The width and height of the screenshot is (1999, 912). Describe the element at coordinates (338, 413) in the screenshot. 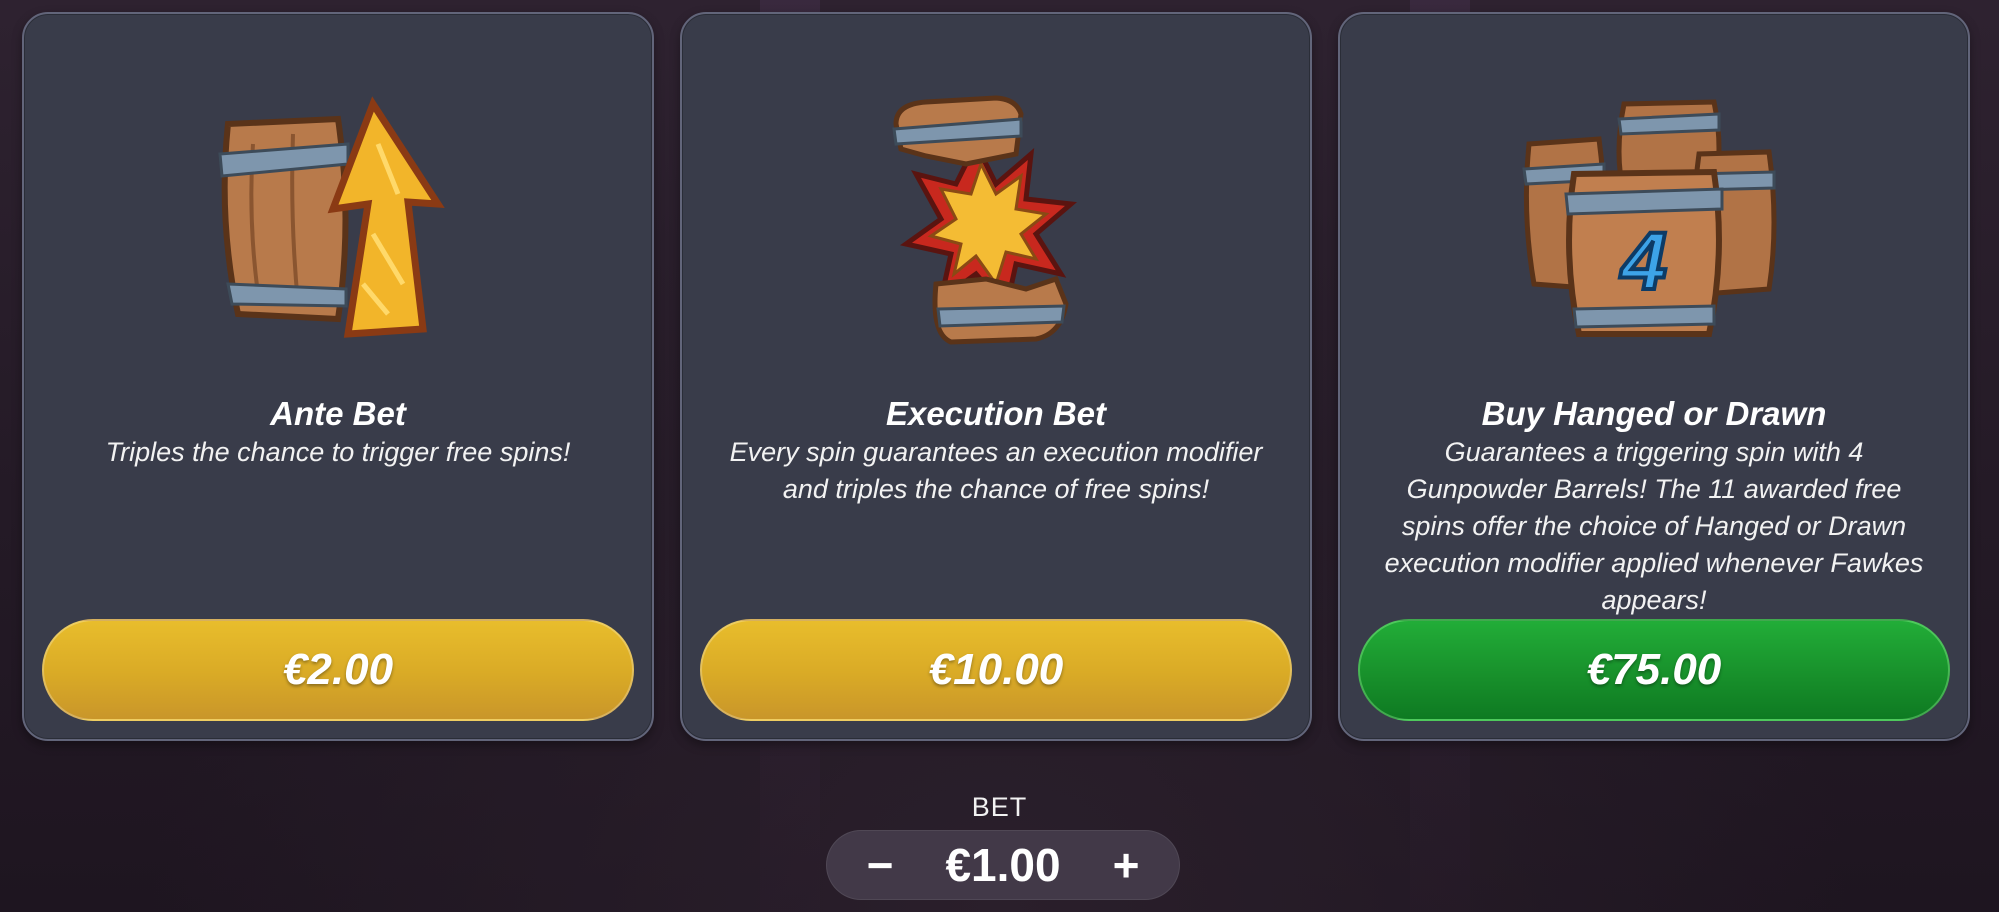

I see `card-title: Ante Bet` at that location.